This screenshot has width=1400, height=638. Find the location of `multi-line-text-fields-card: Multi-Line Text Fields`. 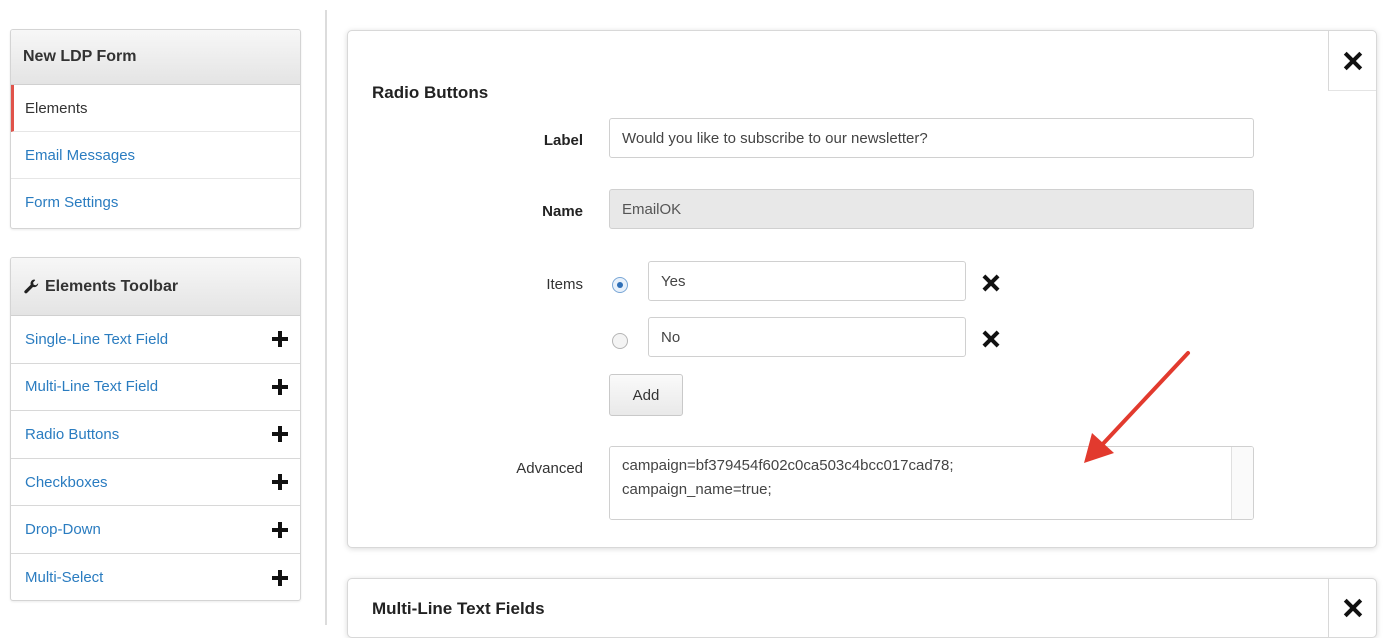

multi-line-text-fields-card: Multi-Line Text Fields is located at coordinates (862, 608).